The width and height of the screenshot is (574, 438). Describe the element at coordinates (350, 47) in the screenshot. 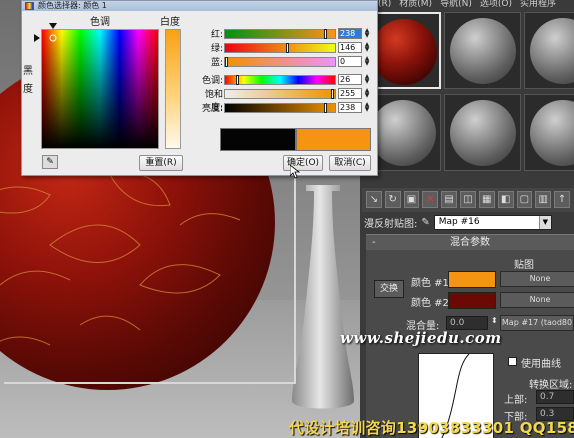

I see `slider-value-field: 146` at that location.